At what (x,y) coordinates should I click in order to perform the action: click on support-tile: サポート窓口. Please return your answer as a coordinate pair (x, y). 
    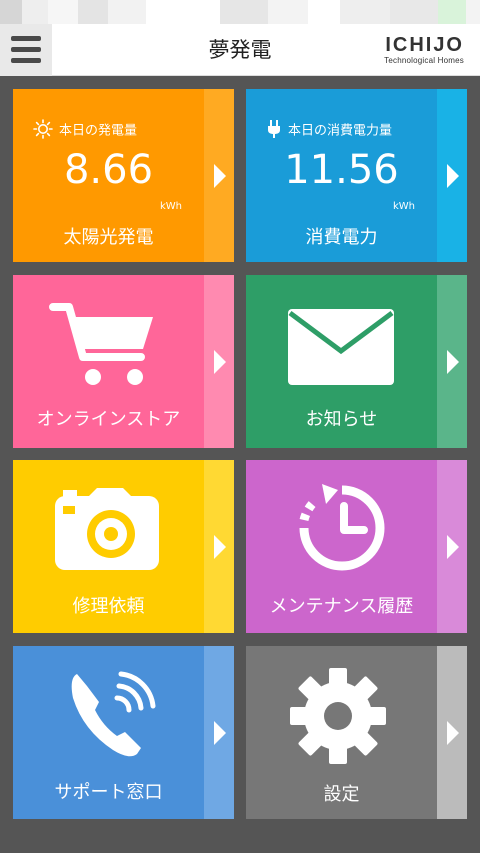
    Looking at the image, I should click on (123, 732).